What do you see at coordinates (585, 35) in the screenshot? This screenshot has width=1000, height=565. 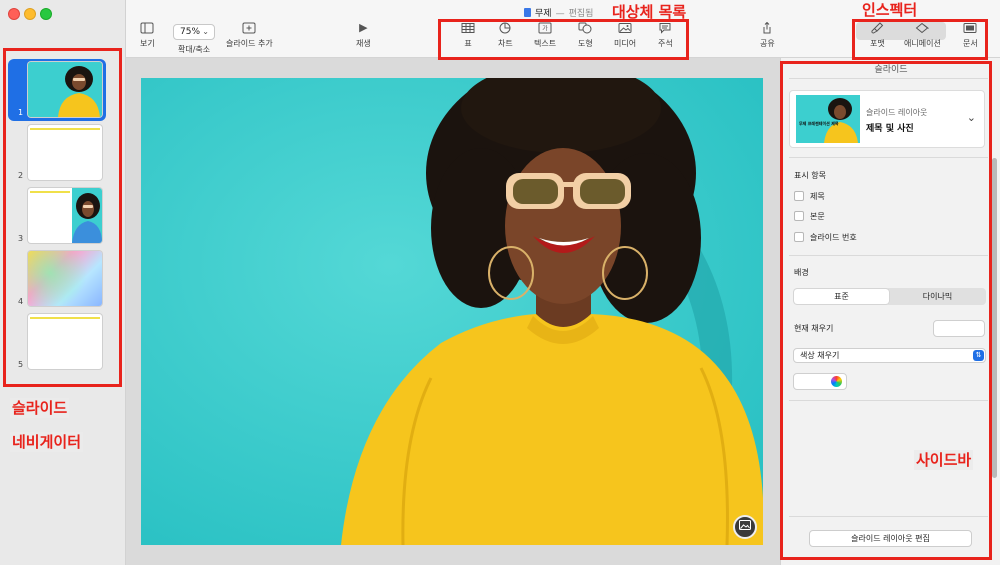 I see `shape-button: 도형` at bounding box center [585, 35].